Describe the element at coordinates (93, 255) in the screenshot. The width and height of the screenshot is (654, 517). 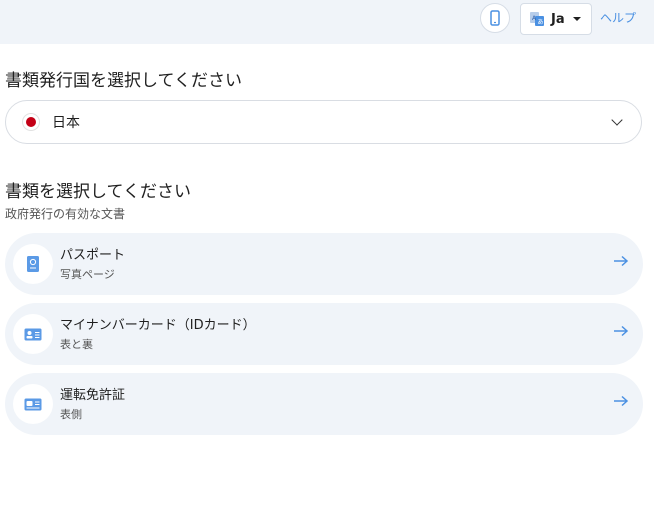
I see `document-title: パスポート` at that location.